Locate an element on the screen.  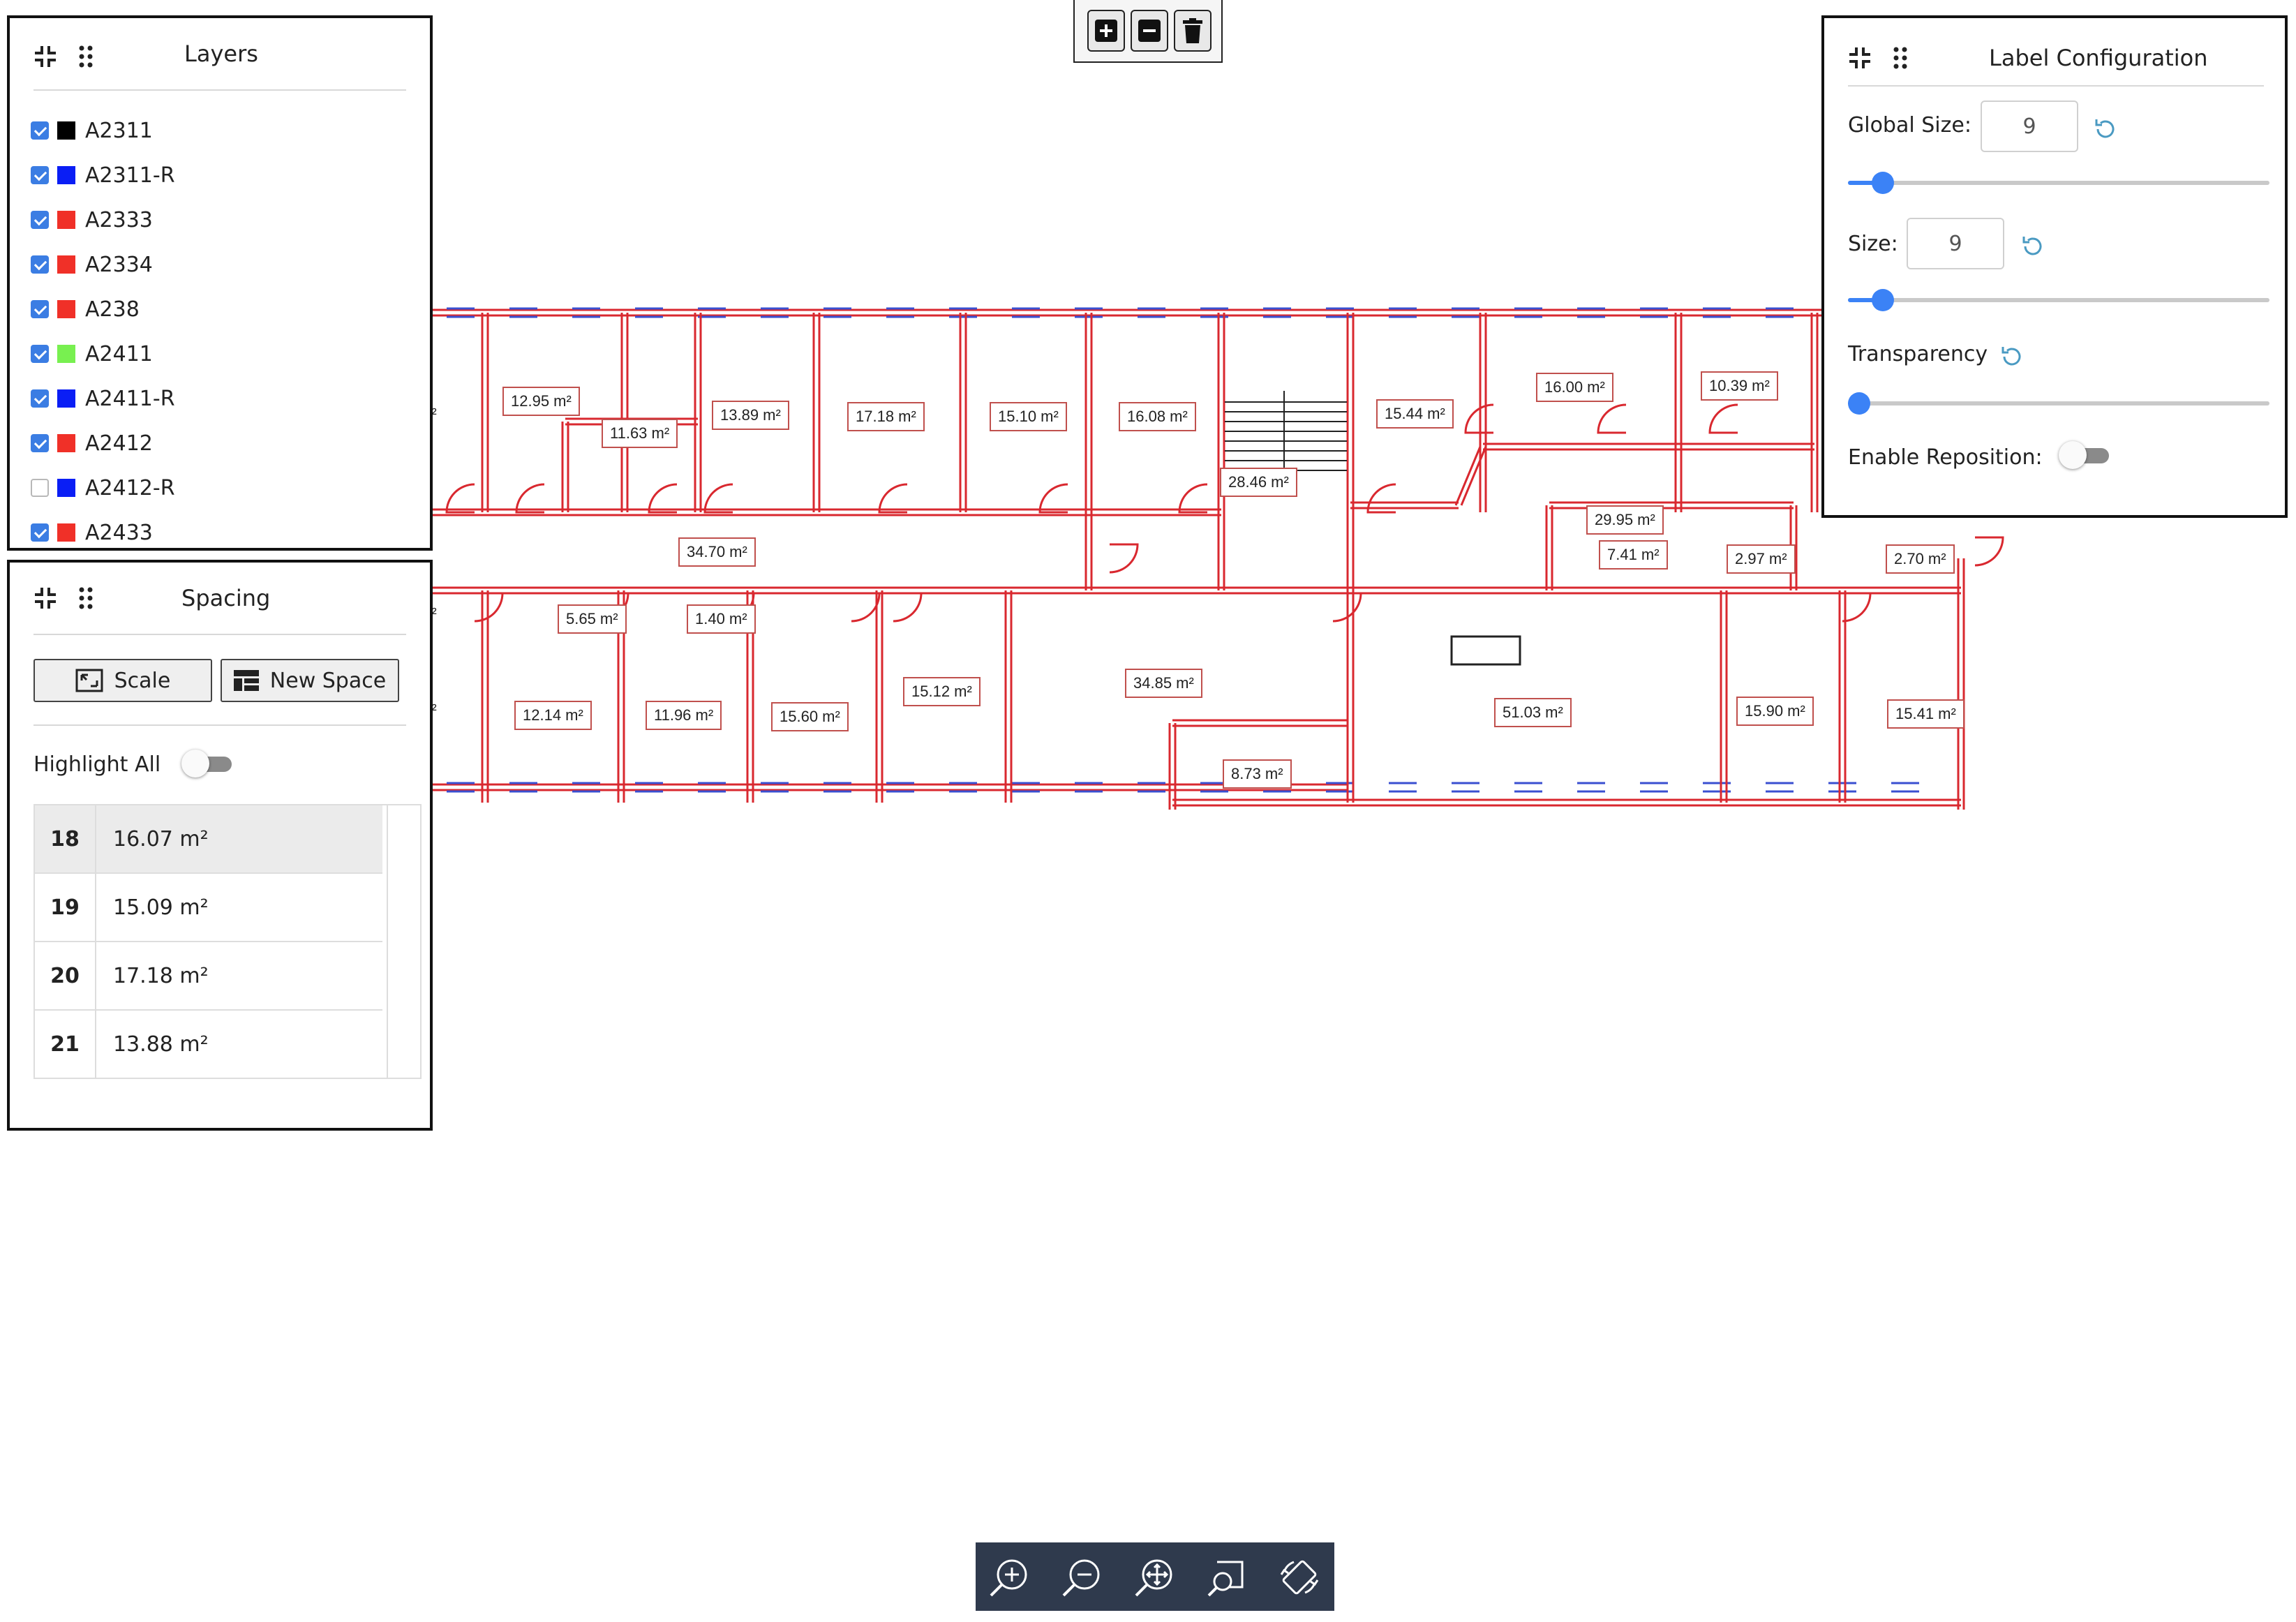
room-area-label: 5.65 m² is located at coordinates (592, 619).